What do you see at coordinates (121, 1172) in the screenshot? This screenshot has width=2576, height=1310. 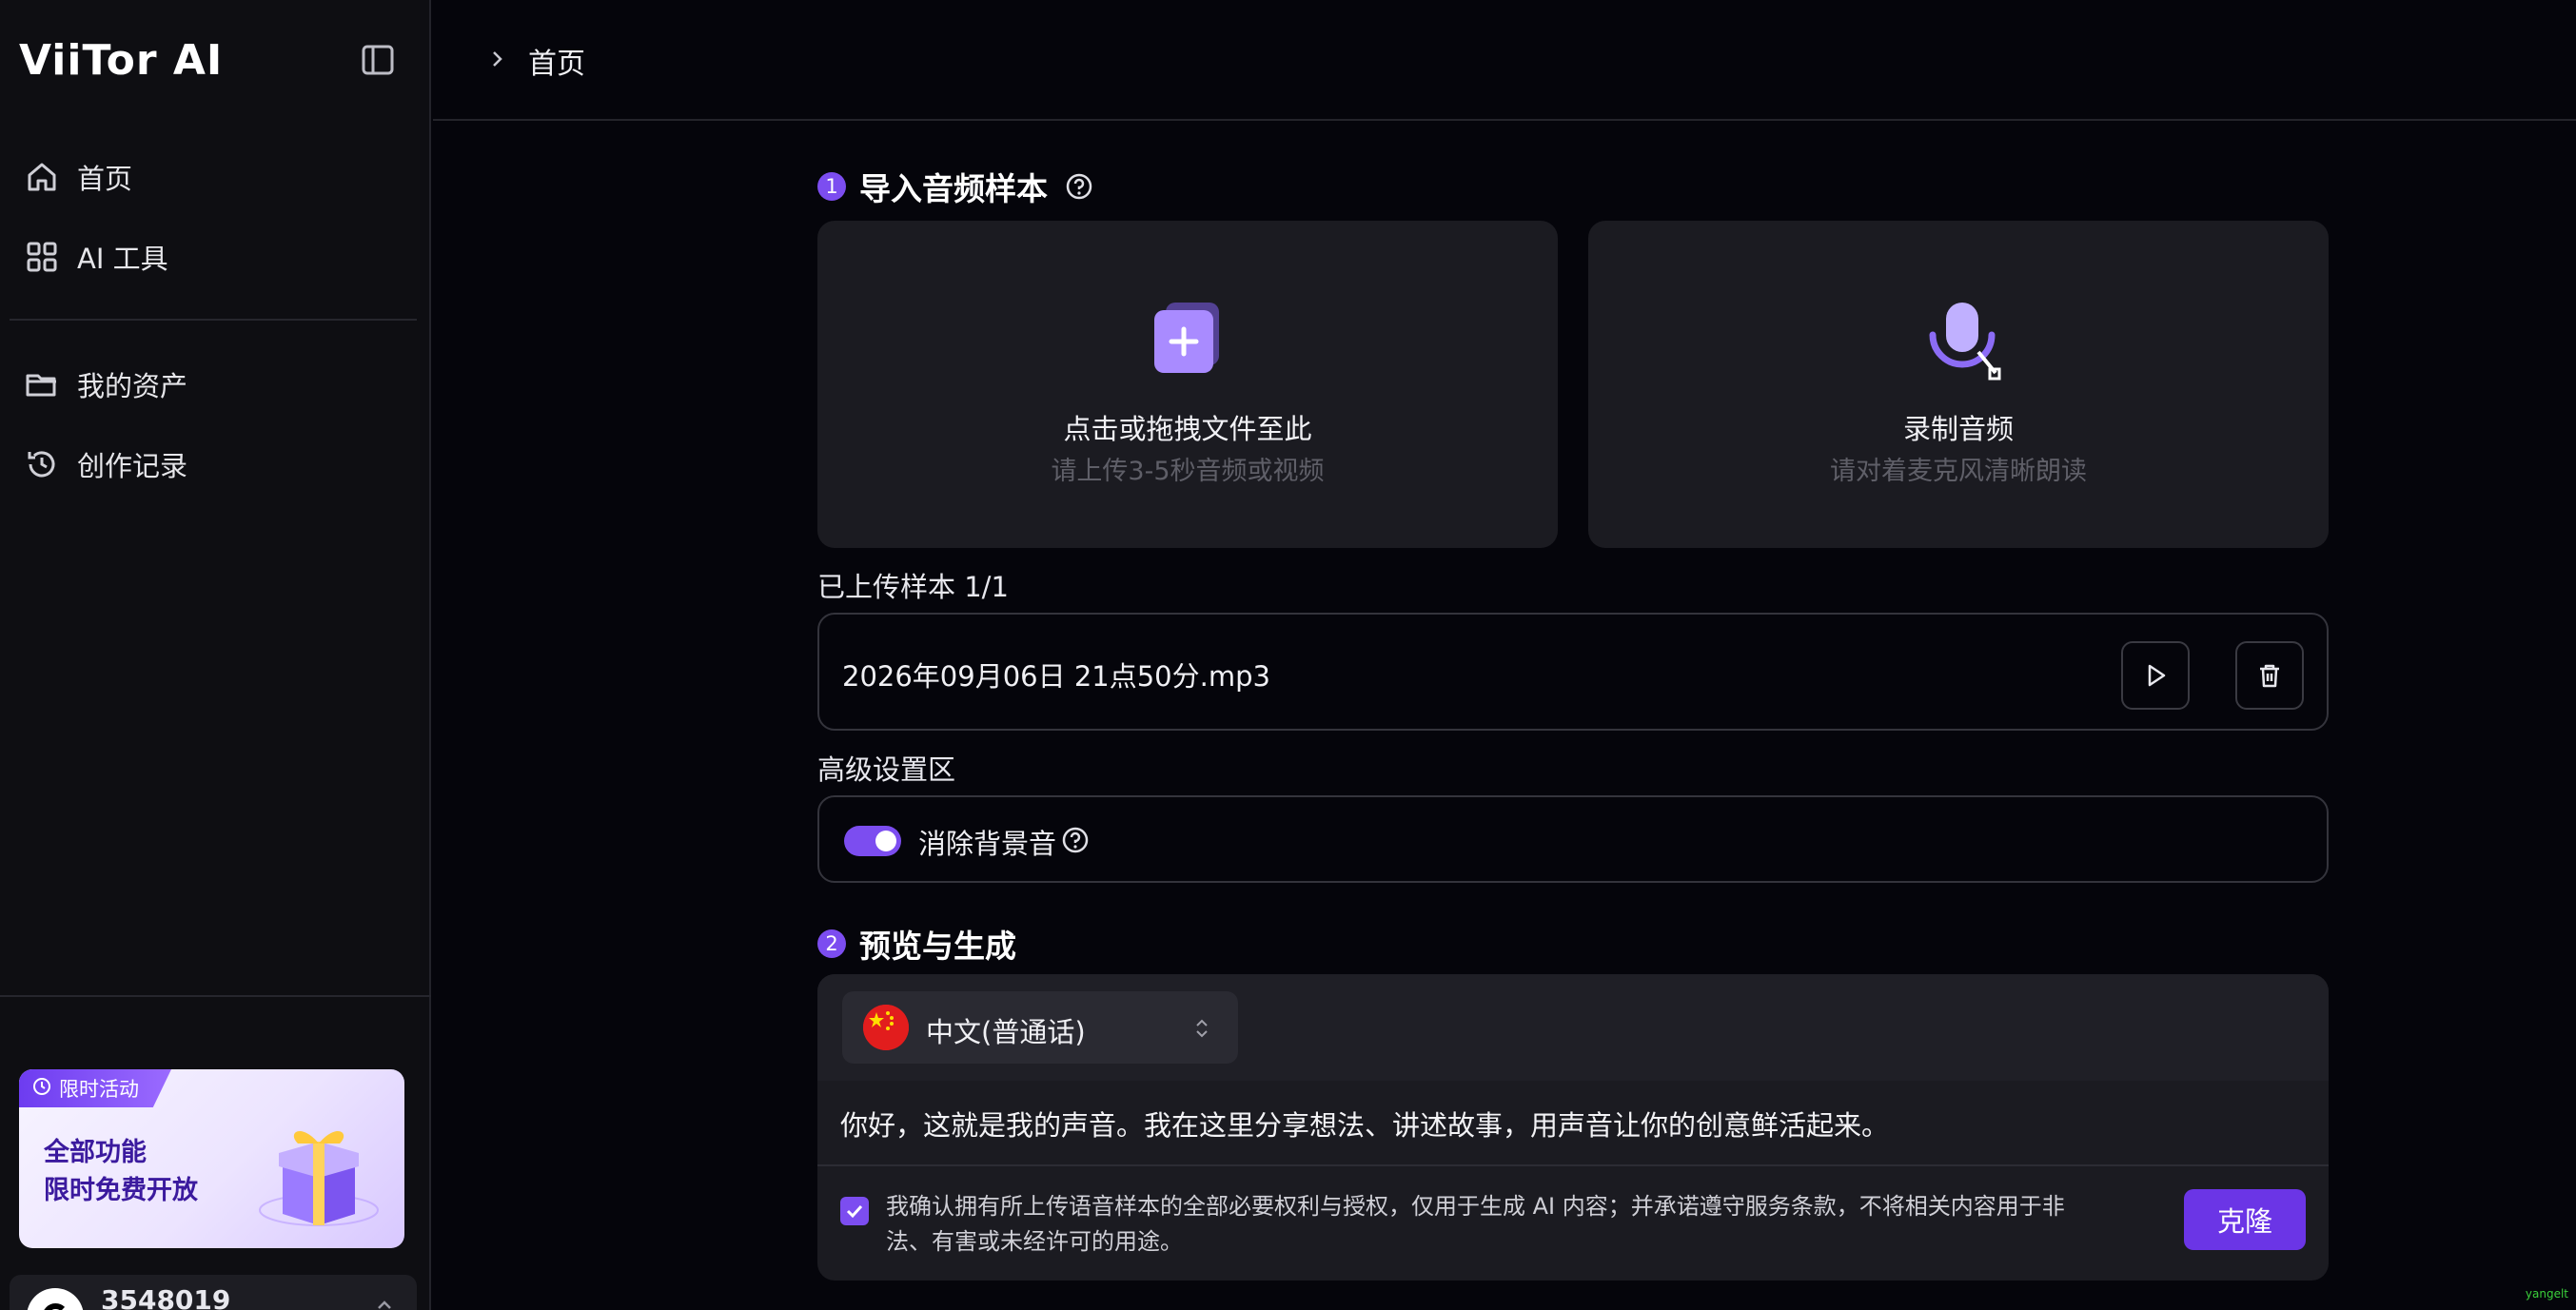 I see `promo-title: 全部功能 限时免费开放` at bounding box center [121, 1172].